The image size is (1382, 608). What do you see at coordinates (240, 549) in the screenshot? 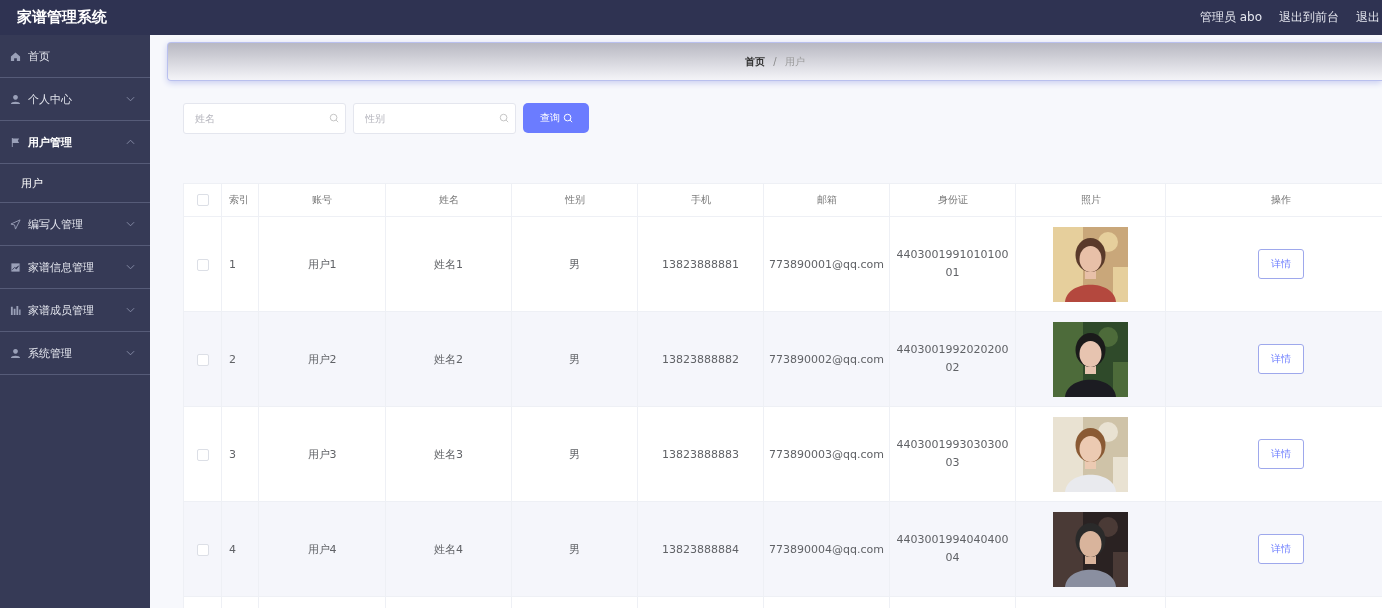
I see `table-cell: 4` at bounding box center [240, 549].